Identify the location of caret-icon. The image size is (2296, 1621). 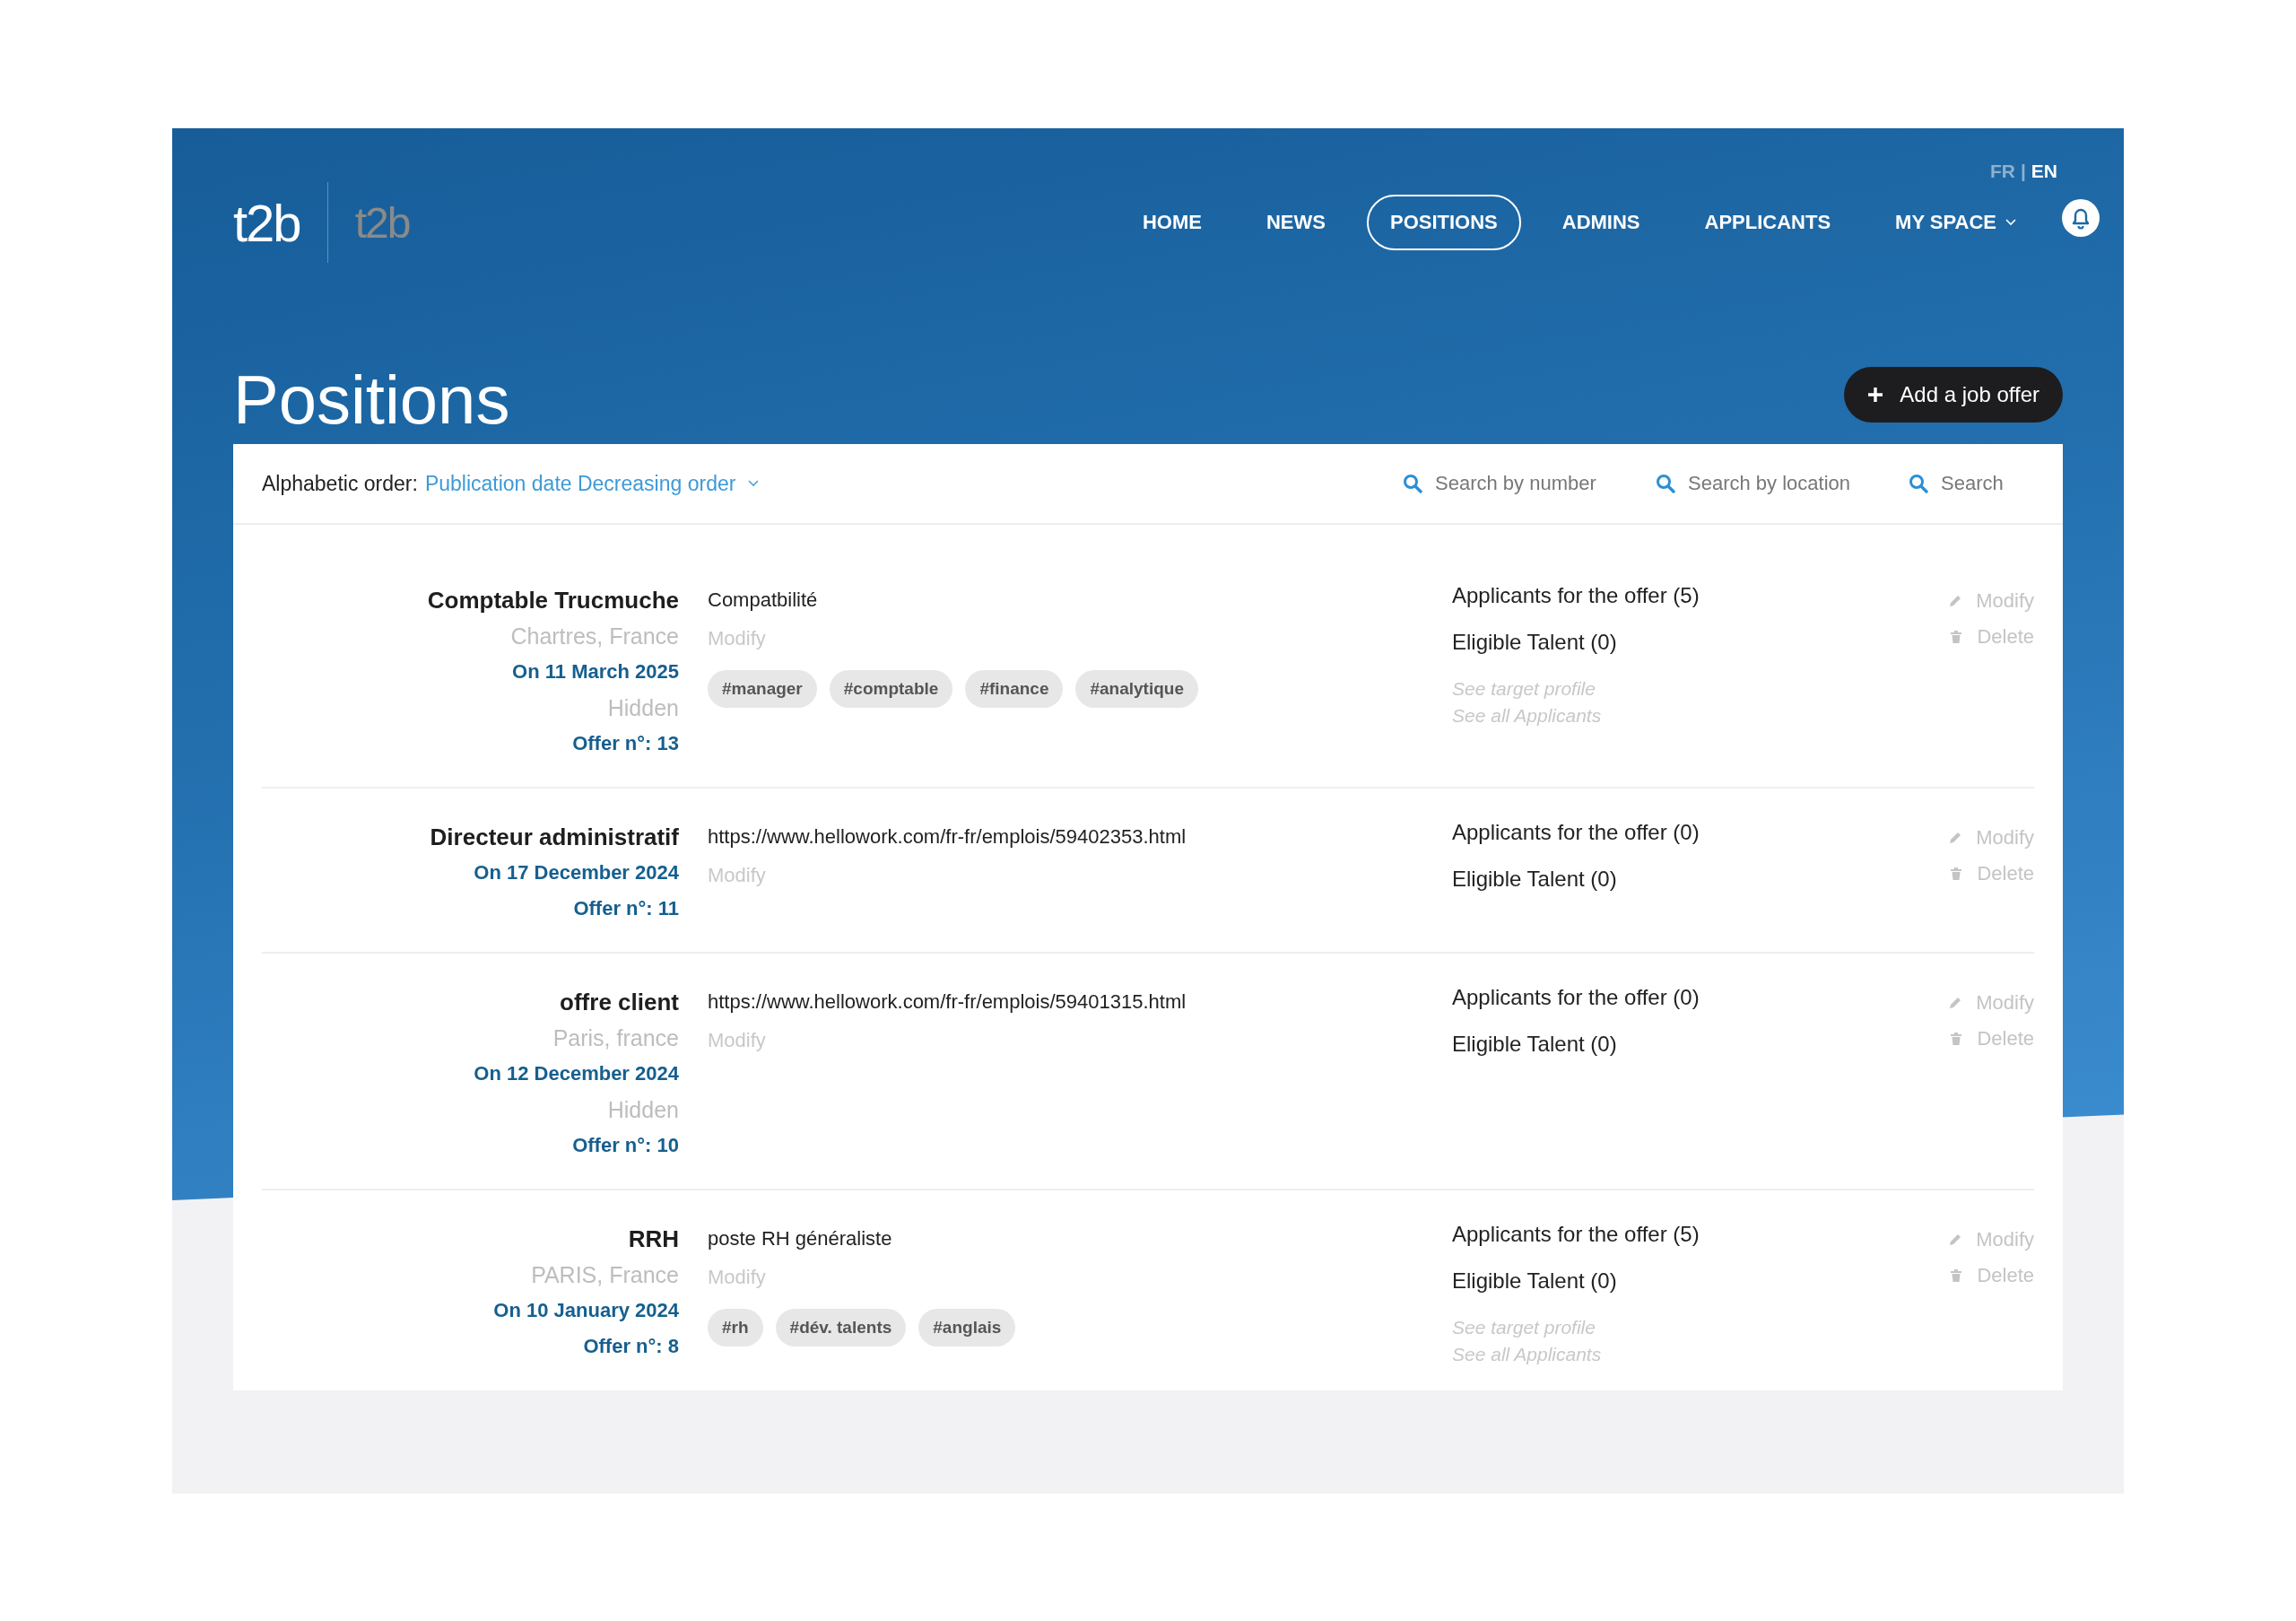
(754, 483).